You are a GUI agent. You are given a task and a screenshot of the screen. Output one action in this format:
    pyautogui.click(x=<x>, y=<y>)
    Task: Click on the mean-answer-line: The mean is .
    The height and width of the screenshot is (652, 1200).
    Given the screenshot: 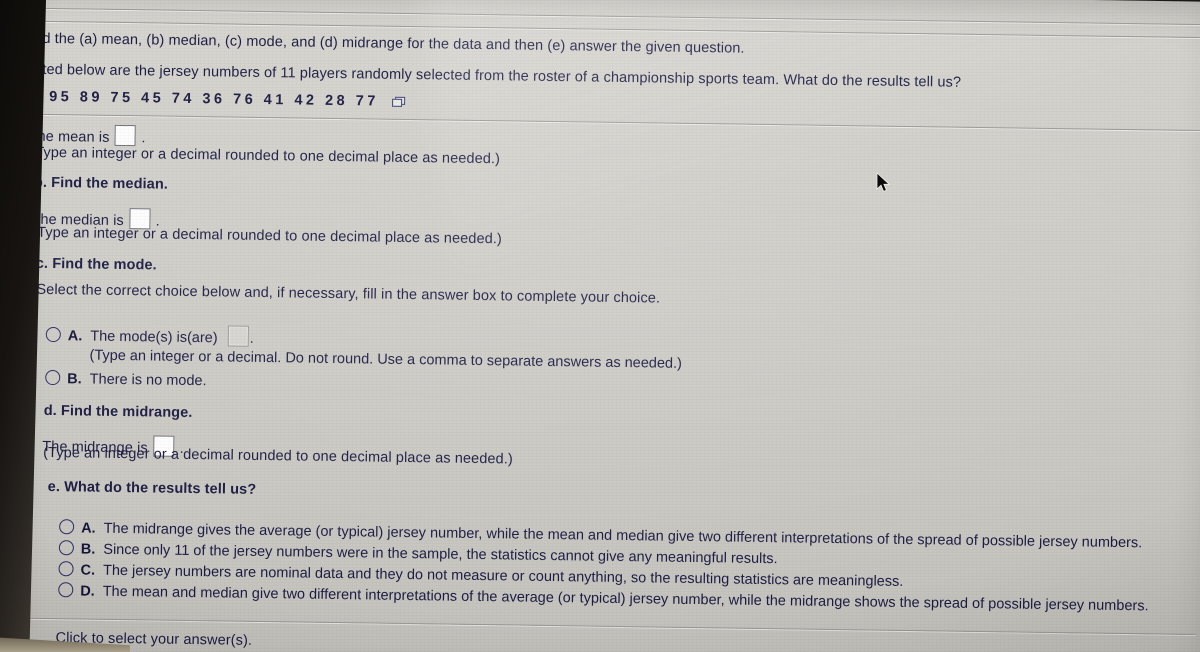 What is the action you would take?
    pyautogui.click(x=87, y=136)
    